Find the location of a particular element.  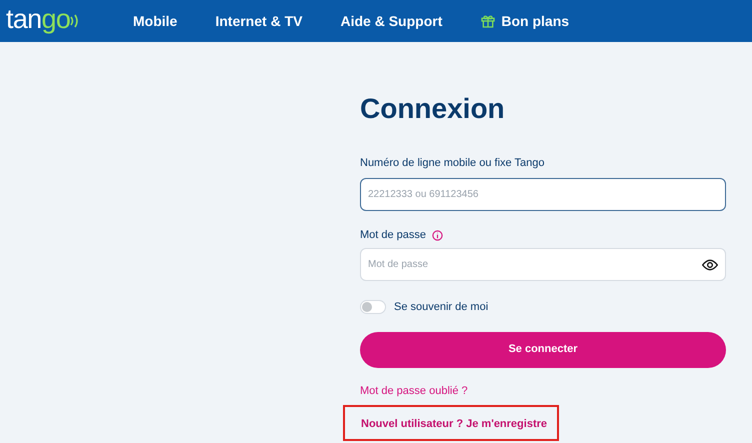

login-button: Se connecter is located at coordinates (543, 350).